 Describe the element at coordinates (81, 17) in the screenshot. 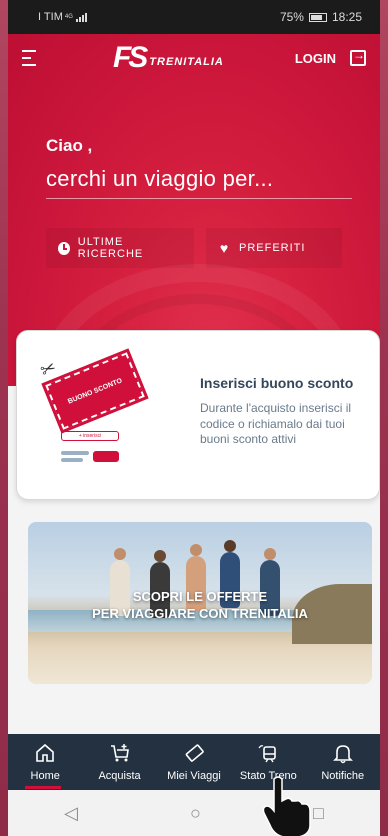

I see `signal-icon` at that location.